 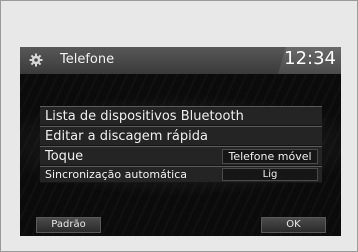 I want to click on clock: 12:34, so click(x=310, y=58).